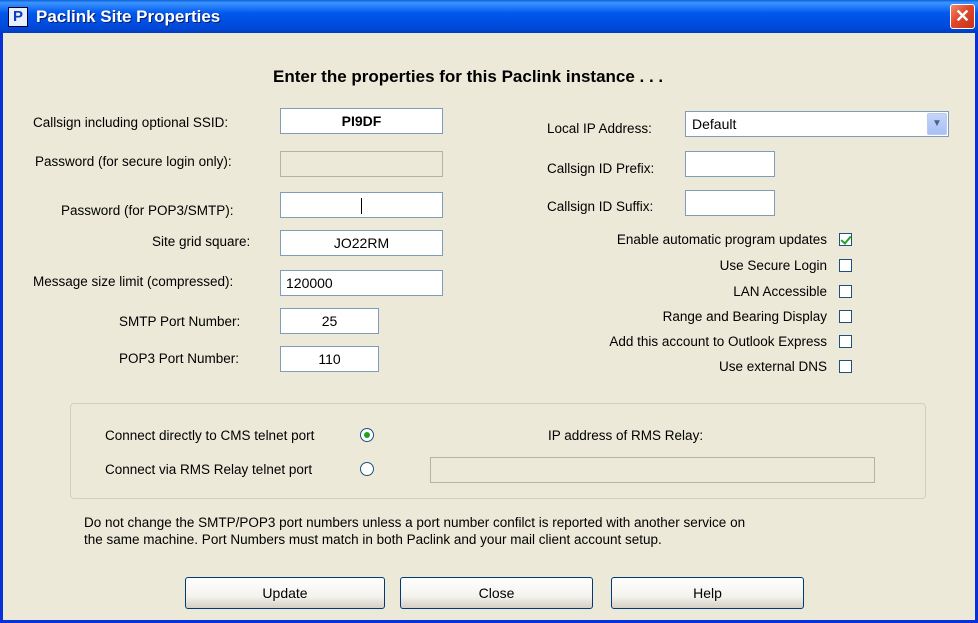 This screenshot has height=623, width=978. I want to click on prefix-input, so click(730, 164).